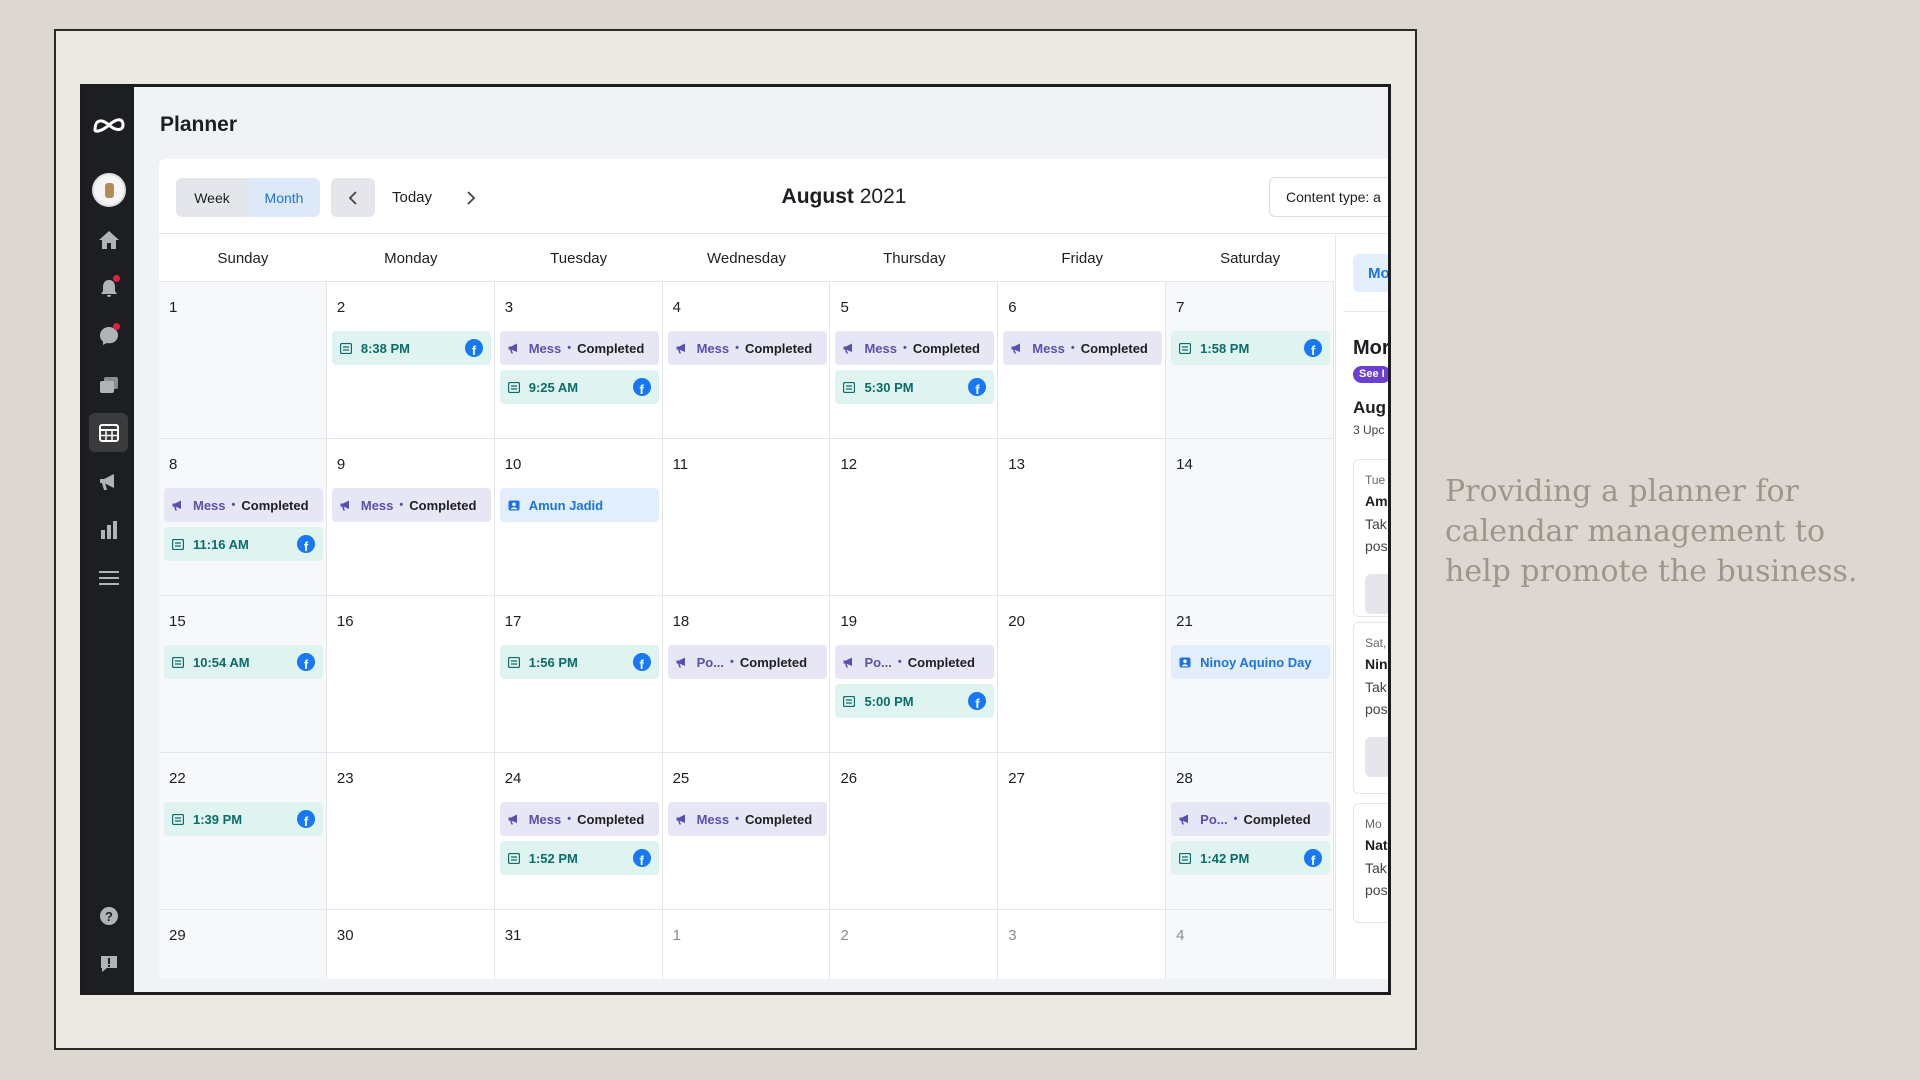  I want to click on card-title: Nat, so click(1376, 845).